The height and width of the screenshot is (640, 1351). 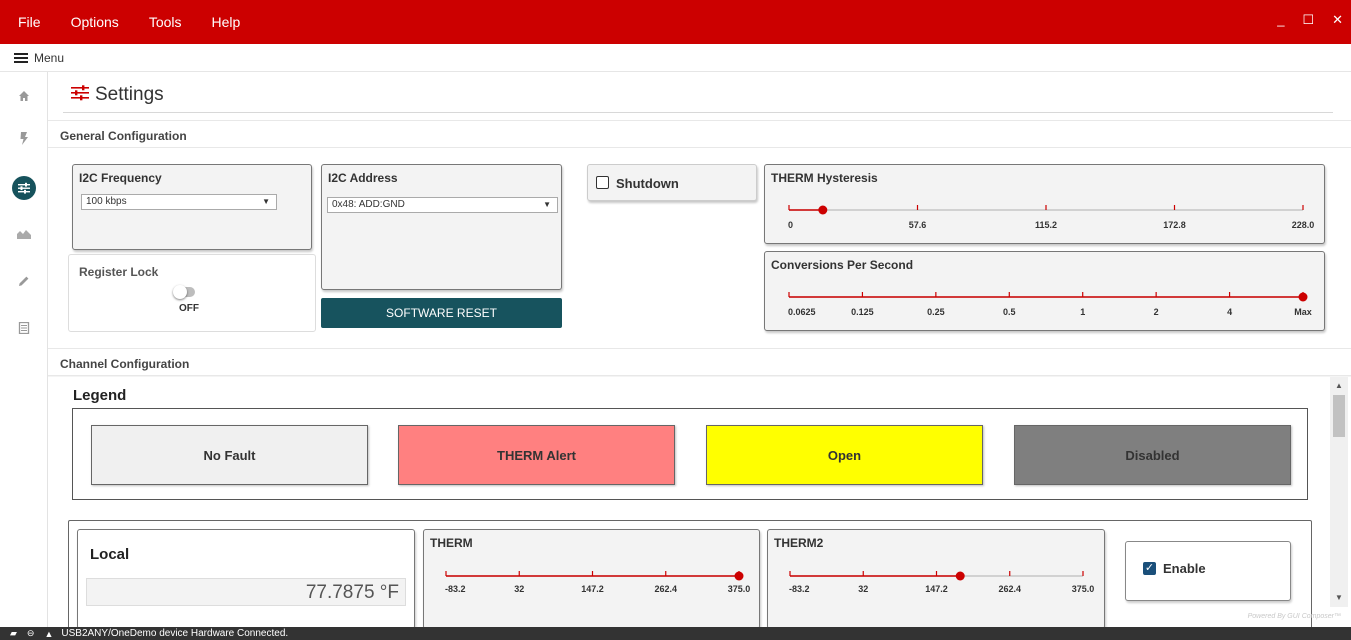 What do you see at coordinates (675, 58) in the screenshot?
I see `menu-row: Menu` at bounding box center [675, 58].